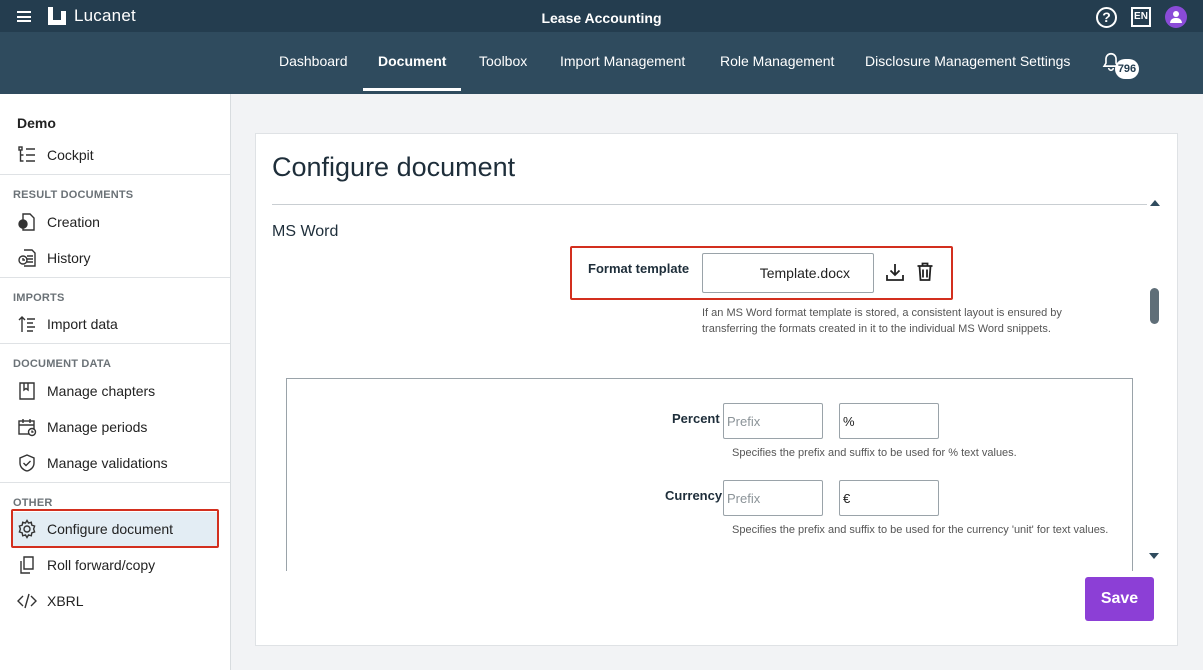 The image size is (1203, 670). I want to click on sidebar-item-label: Manage periods, so click(97, 427).